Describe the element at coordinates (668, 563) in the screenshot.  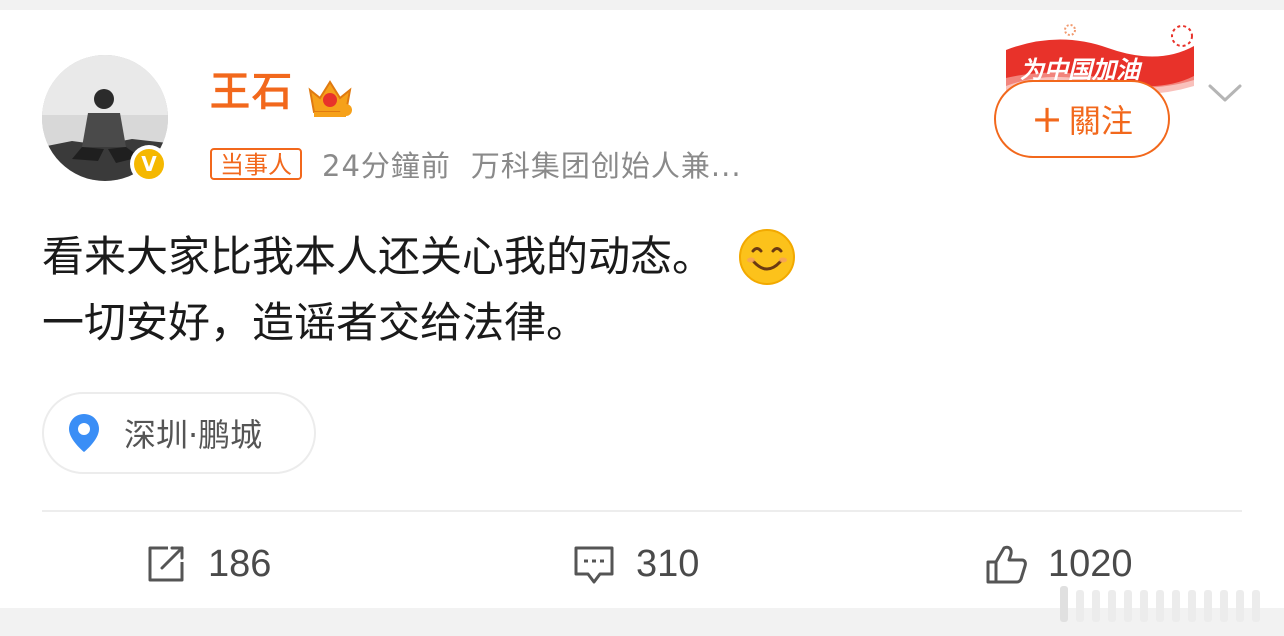
I see `comment-count: 310` at that location.